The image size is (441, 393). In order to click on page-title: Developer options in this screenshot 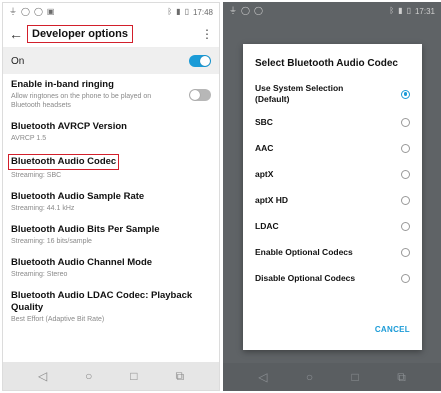, I will do `click(80, 34)`.